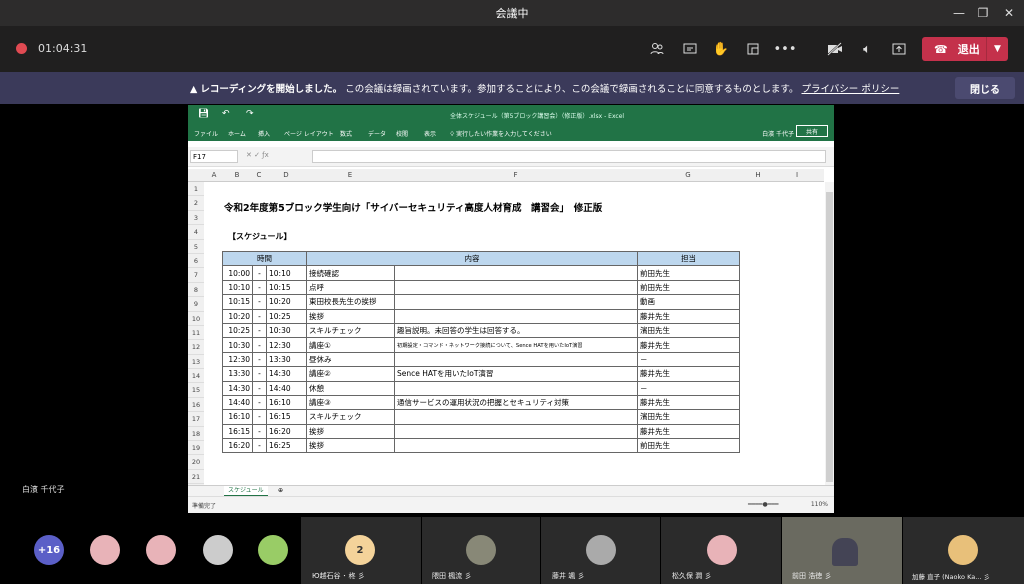  What do you see at coordinates (259, 175) in the screenshot?
I see `col-header: C` at bounding box center [259, 175].